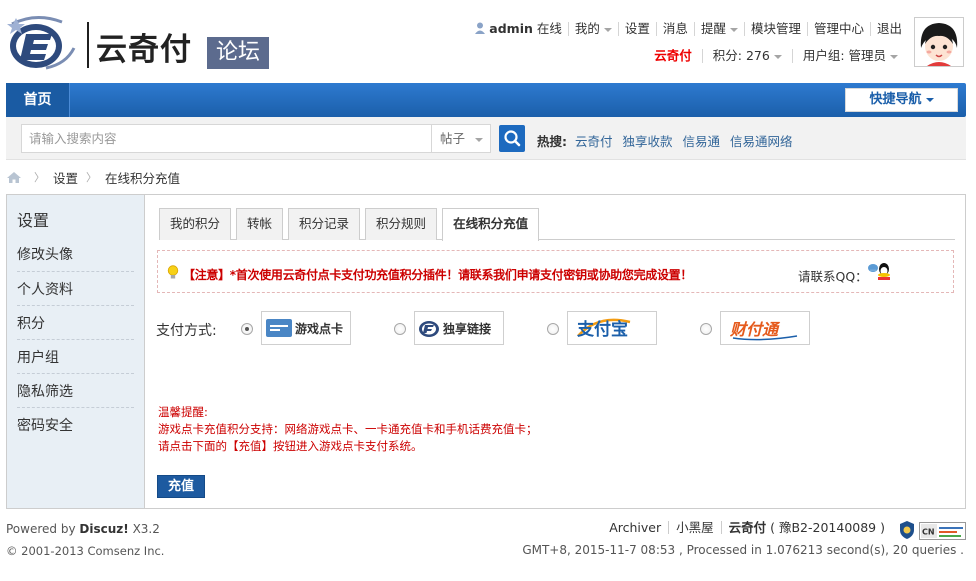 The width and height of the screenshot is (976, 581). I want to click on user-nav: admin 在线 我的 设置 消息 提醒 模块管理 管理中心 退出, so click(688, 29).